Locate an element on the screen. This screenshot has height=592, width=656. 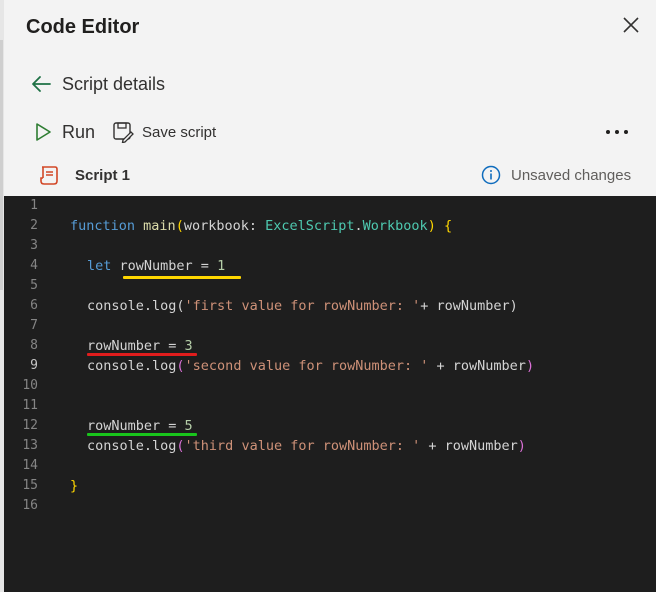
line-number: 12 is located at coordinates (30, 425).